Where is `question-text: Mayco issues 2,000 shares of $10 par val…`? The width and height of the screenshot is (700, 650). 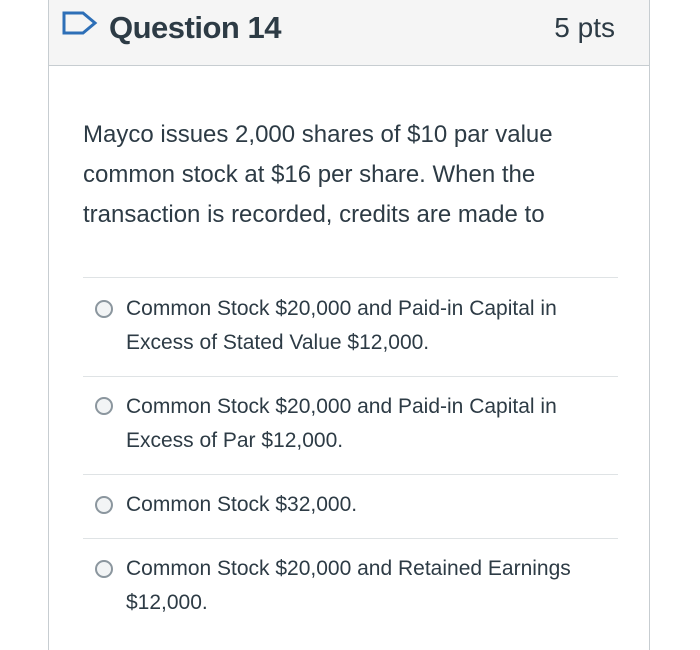 question-text: Mayco issues 2,000 shares of $10 par val… is located at coordinates (318, 174).